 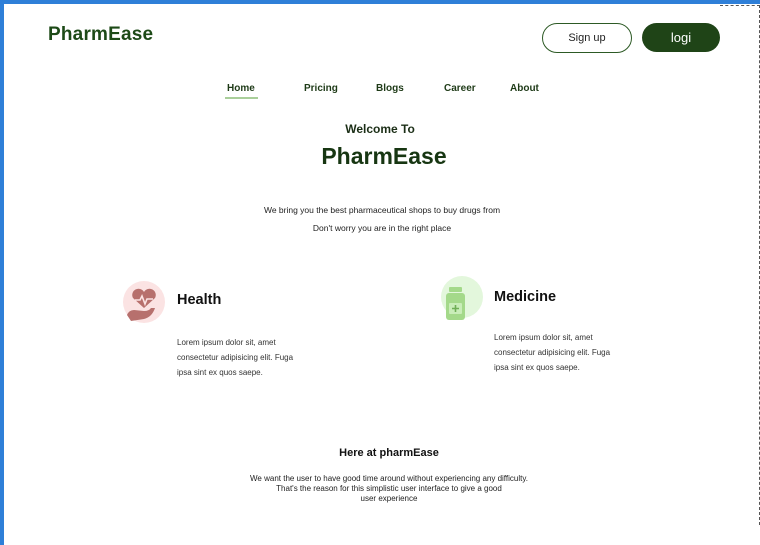 I want to click on hero-title: PharmEase, so click(x=384, y=156).